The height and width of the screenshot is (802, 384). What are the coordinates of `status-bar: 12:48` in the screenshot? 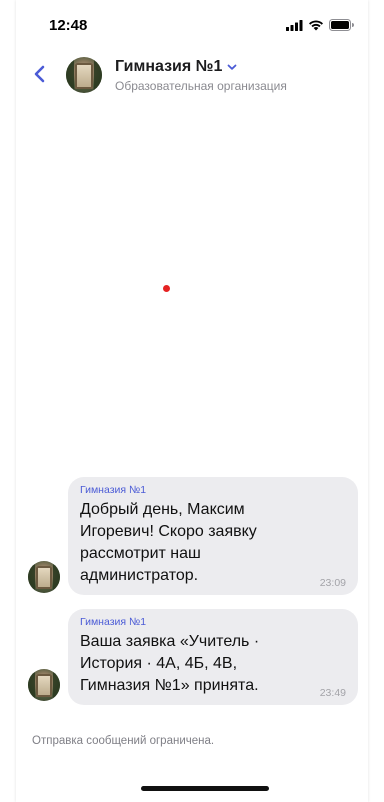 It's located at (192, 24).